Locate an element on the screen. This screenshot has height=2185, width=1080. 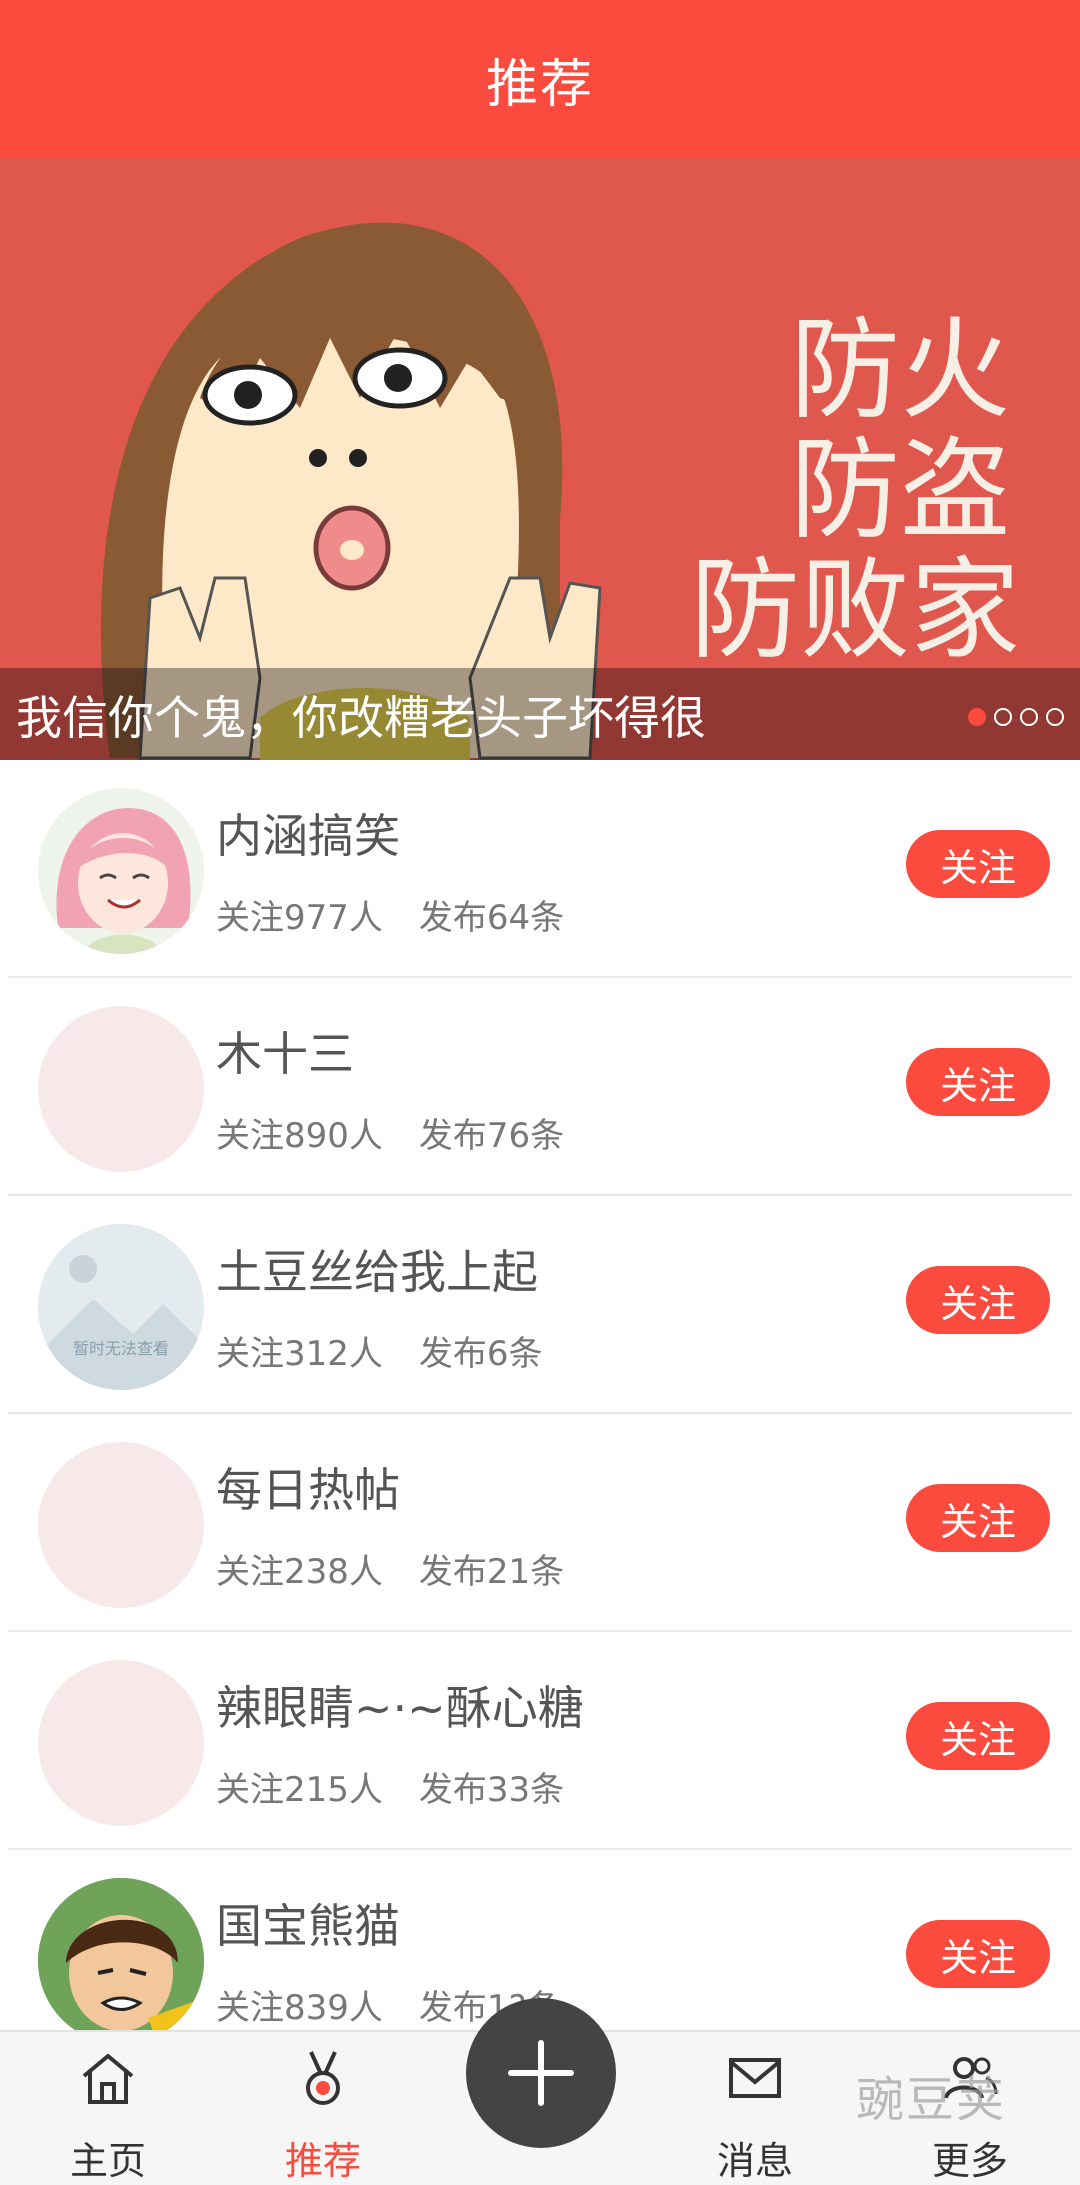
poster-line-3: 防败家 is located at coordinates (855, 610).